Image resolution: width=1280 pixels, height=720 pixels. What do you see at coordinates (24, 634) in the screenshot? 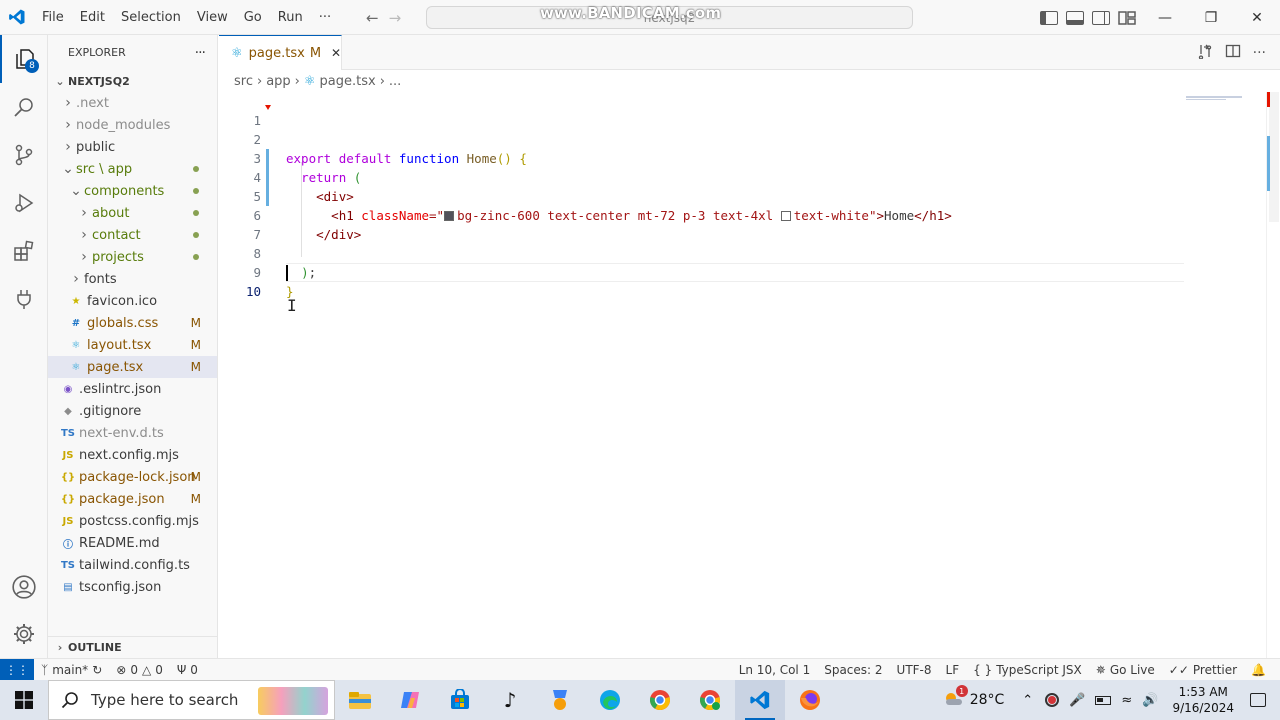
I see `settings-gear-icon` at bounding box center [24, 634].